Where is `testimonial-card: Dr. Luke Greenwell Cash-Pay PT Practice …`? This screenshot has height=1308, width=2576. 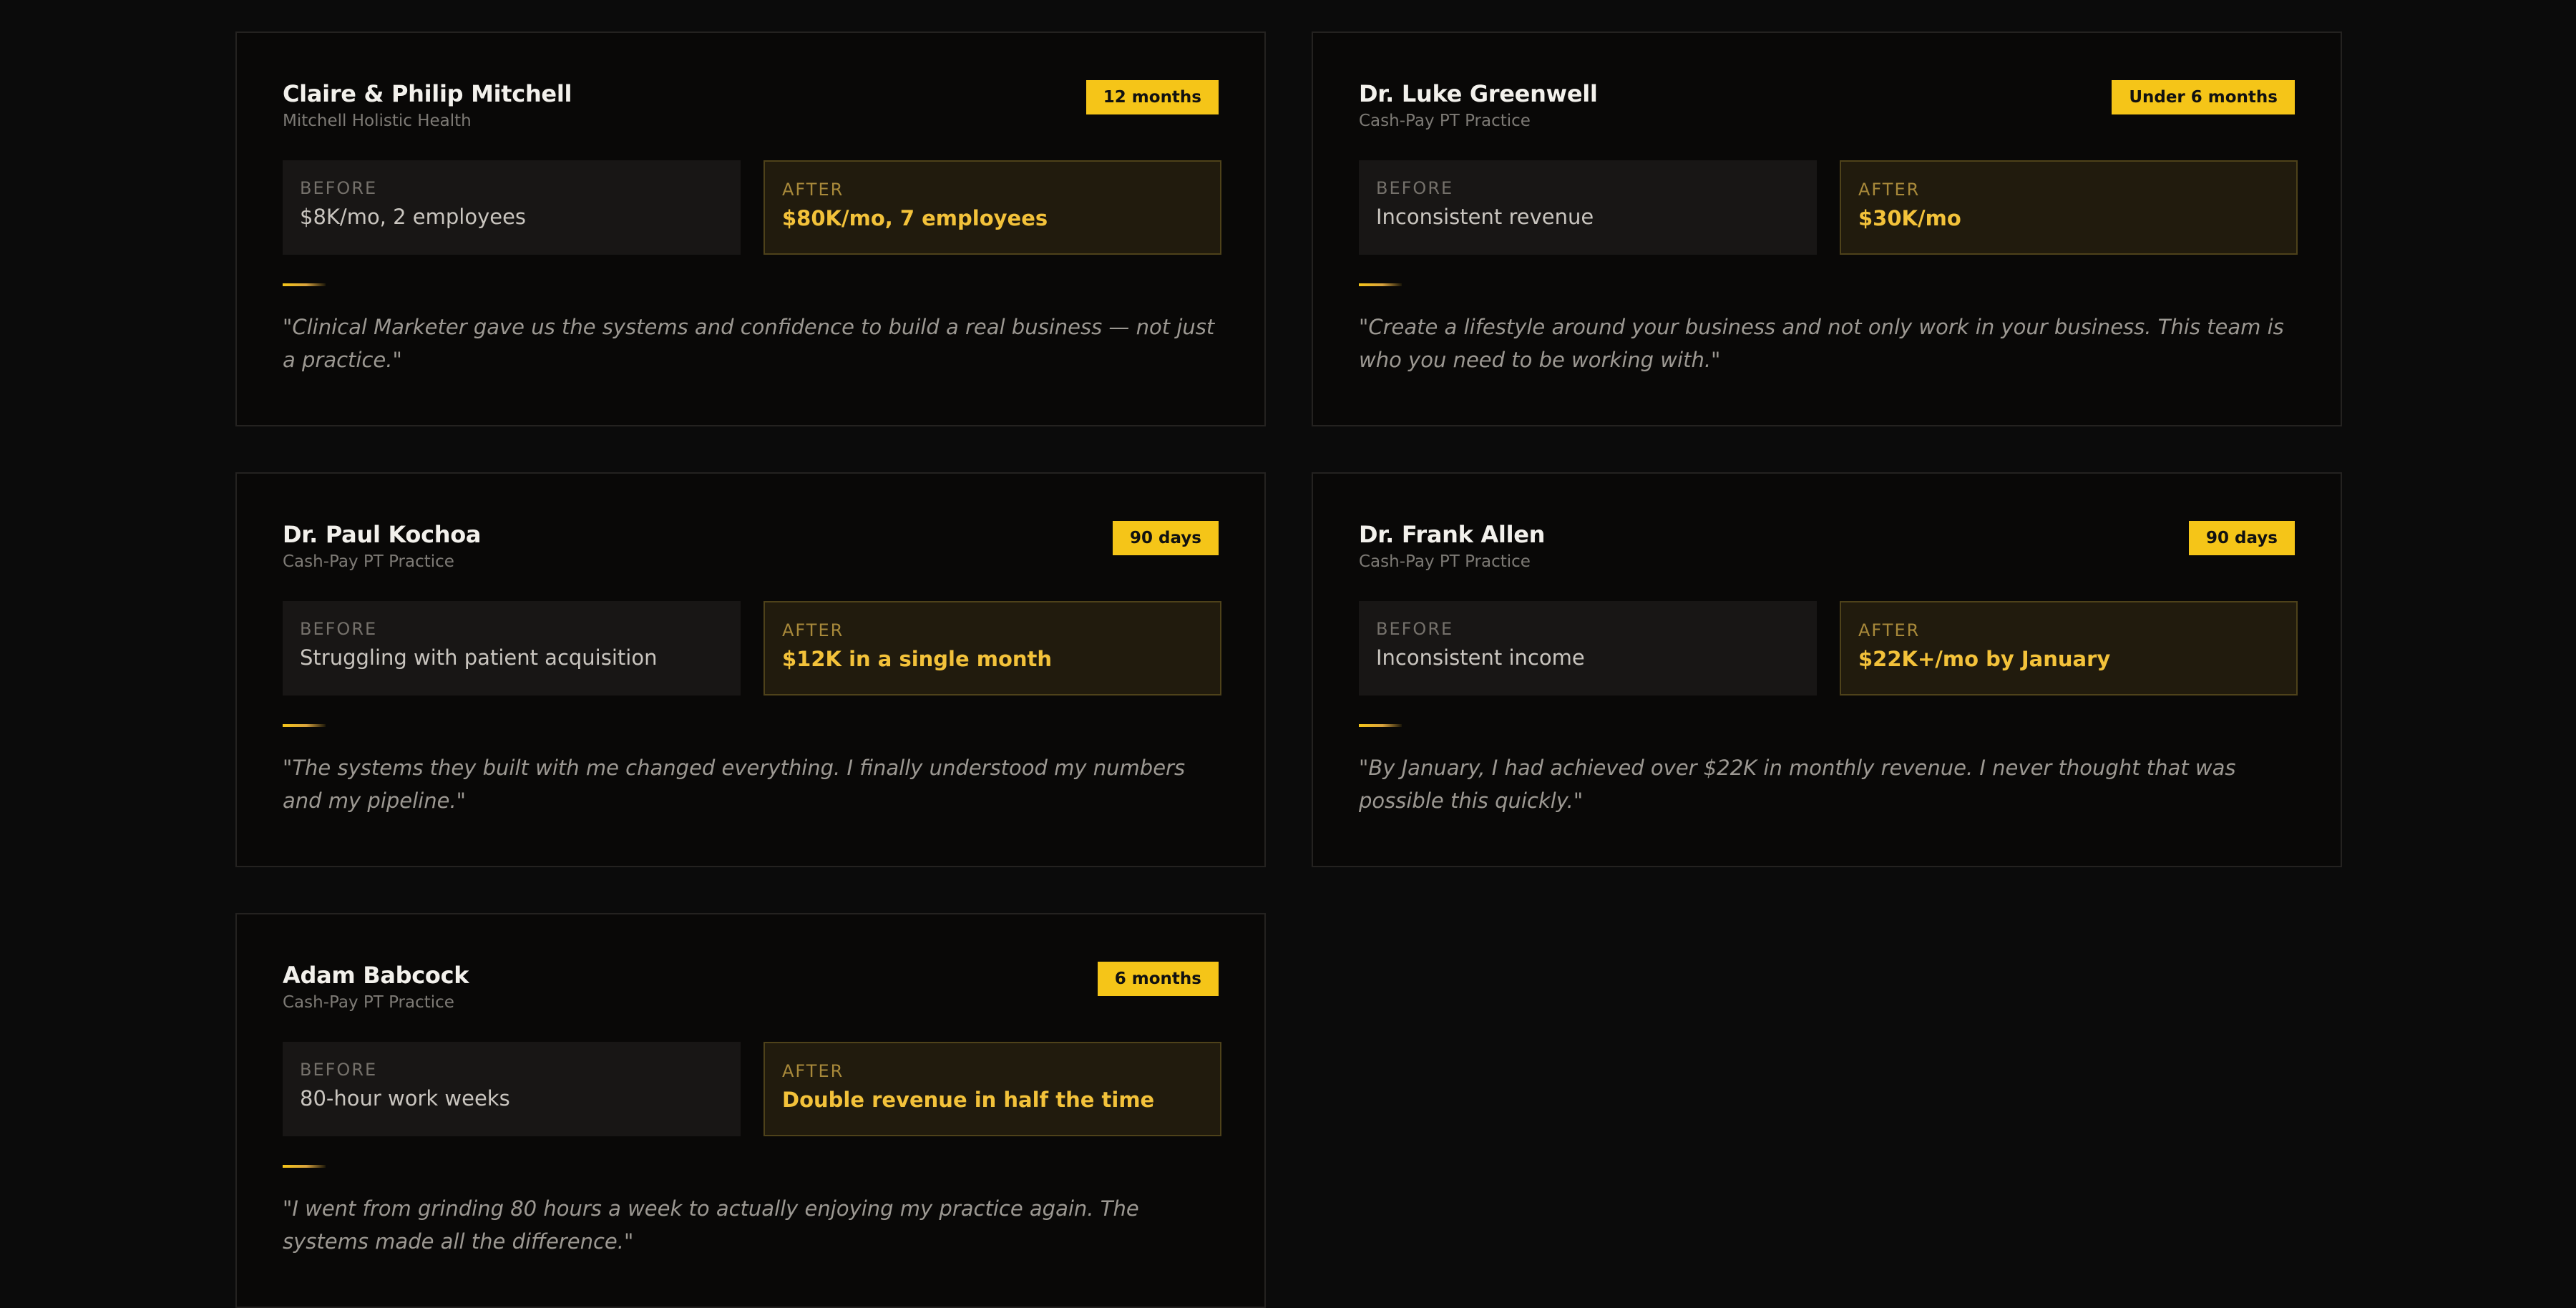 testimonial-card: Dr. Luke Greenwell Cash-Pay PT Practice … is located at coordinates (1827, 228).